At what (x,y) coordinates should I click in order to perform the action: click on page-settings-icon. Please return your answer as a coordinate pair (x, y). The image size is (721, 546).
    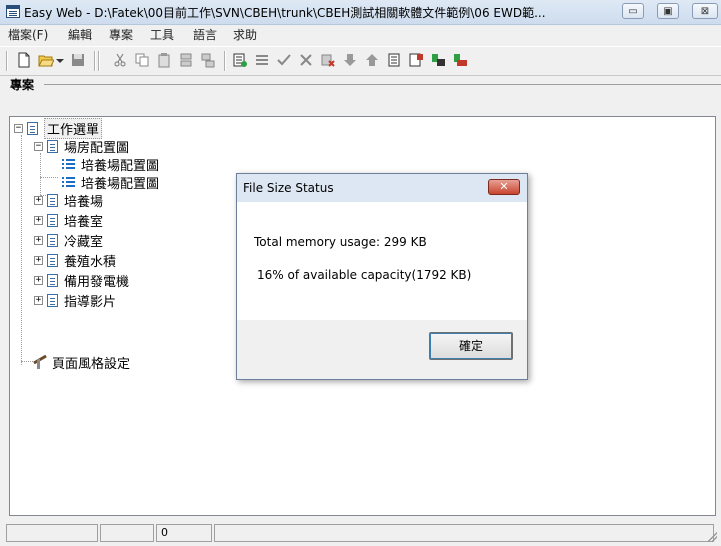
    Looking at the image, I should click on (394, 60).